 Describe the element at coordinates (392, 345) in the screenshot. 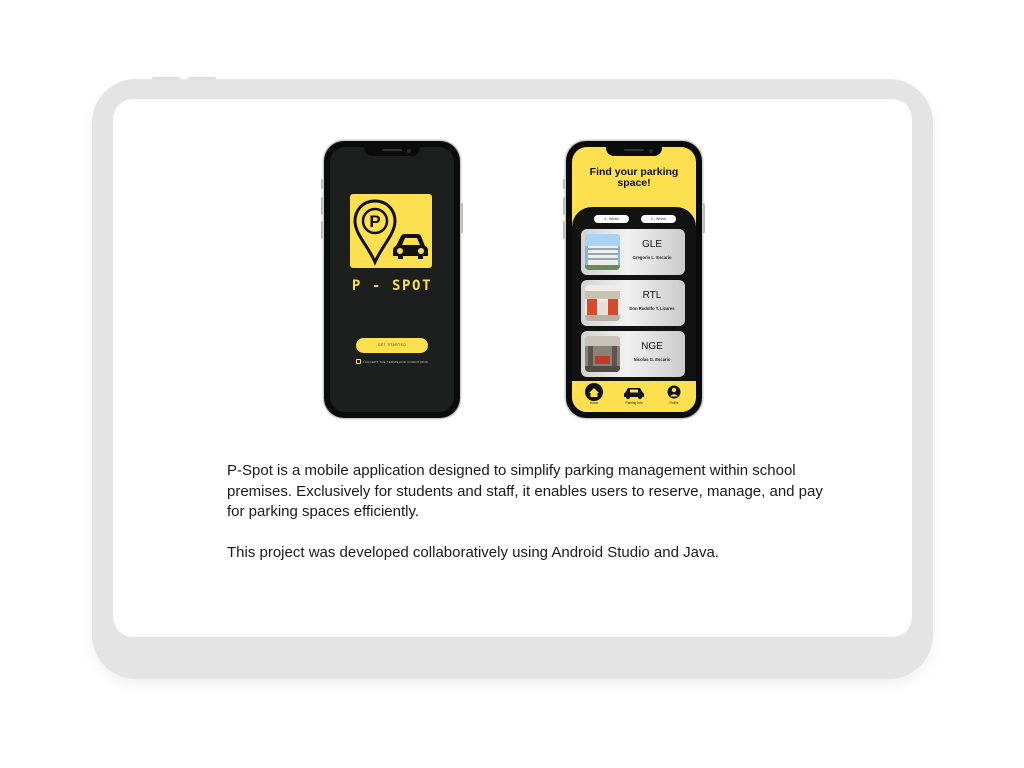

I see `get-started-button: GET STARTED` at that location.